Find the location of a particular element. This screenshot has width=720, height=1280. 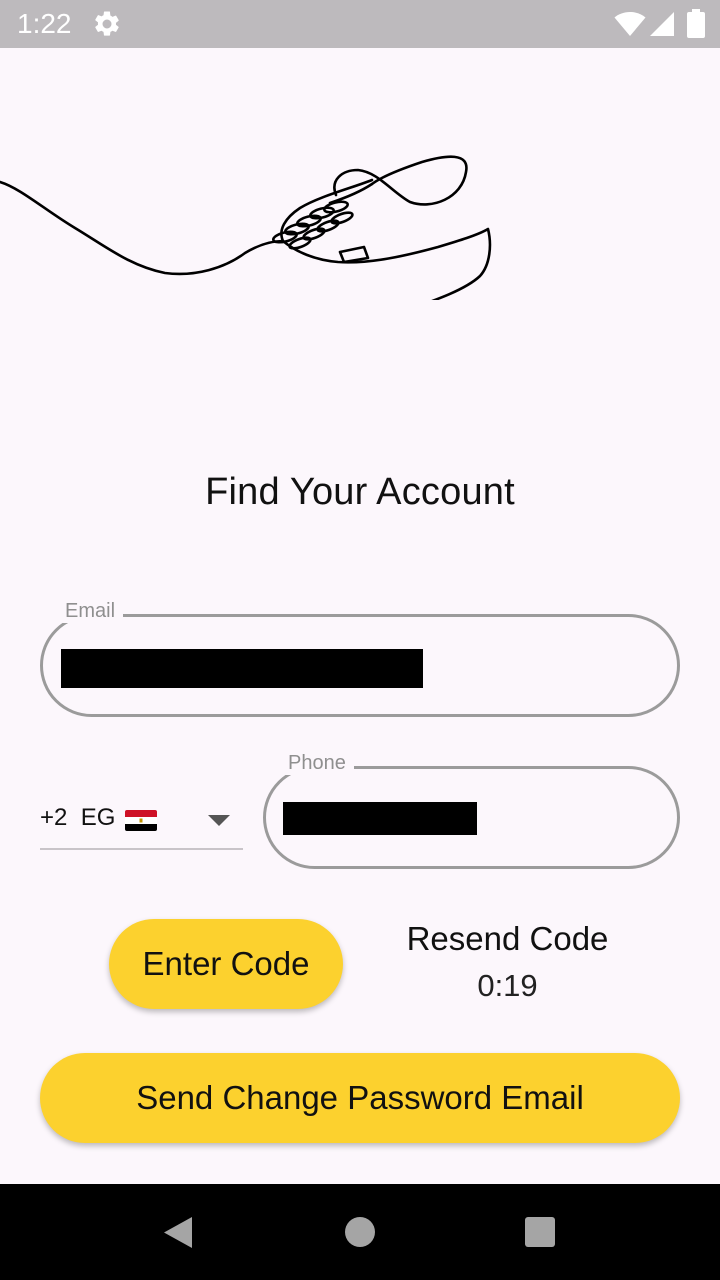

phone-field-label: Phone is located at coordinates (317, 763).